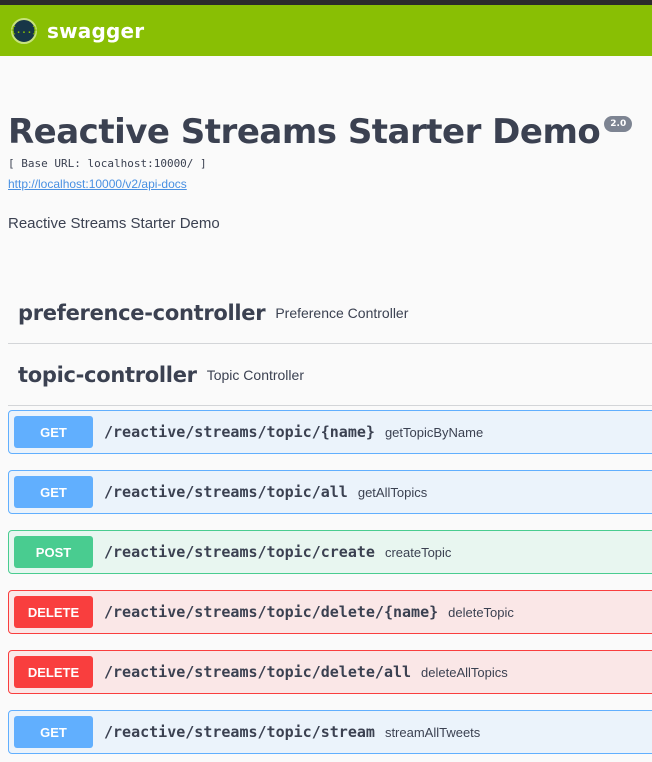  Describe the element at coordinates (271, 612) in the screenshot. I see `operation-path: /reactive/streams/topic/delete/{name}` at that location.